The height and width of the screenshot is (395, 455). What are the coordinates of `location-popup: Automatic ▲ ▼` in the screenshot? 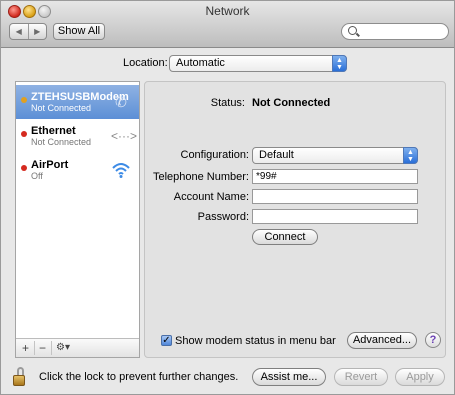 It's located at (258, 63).